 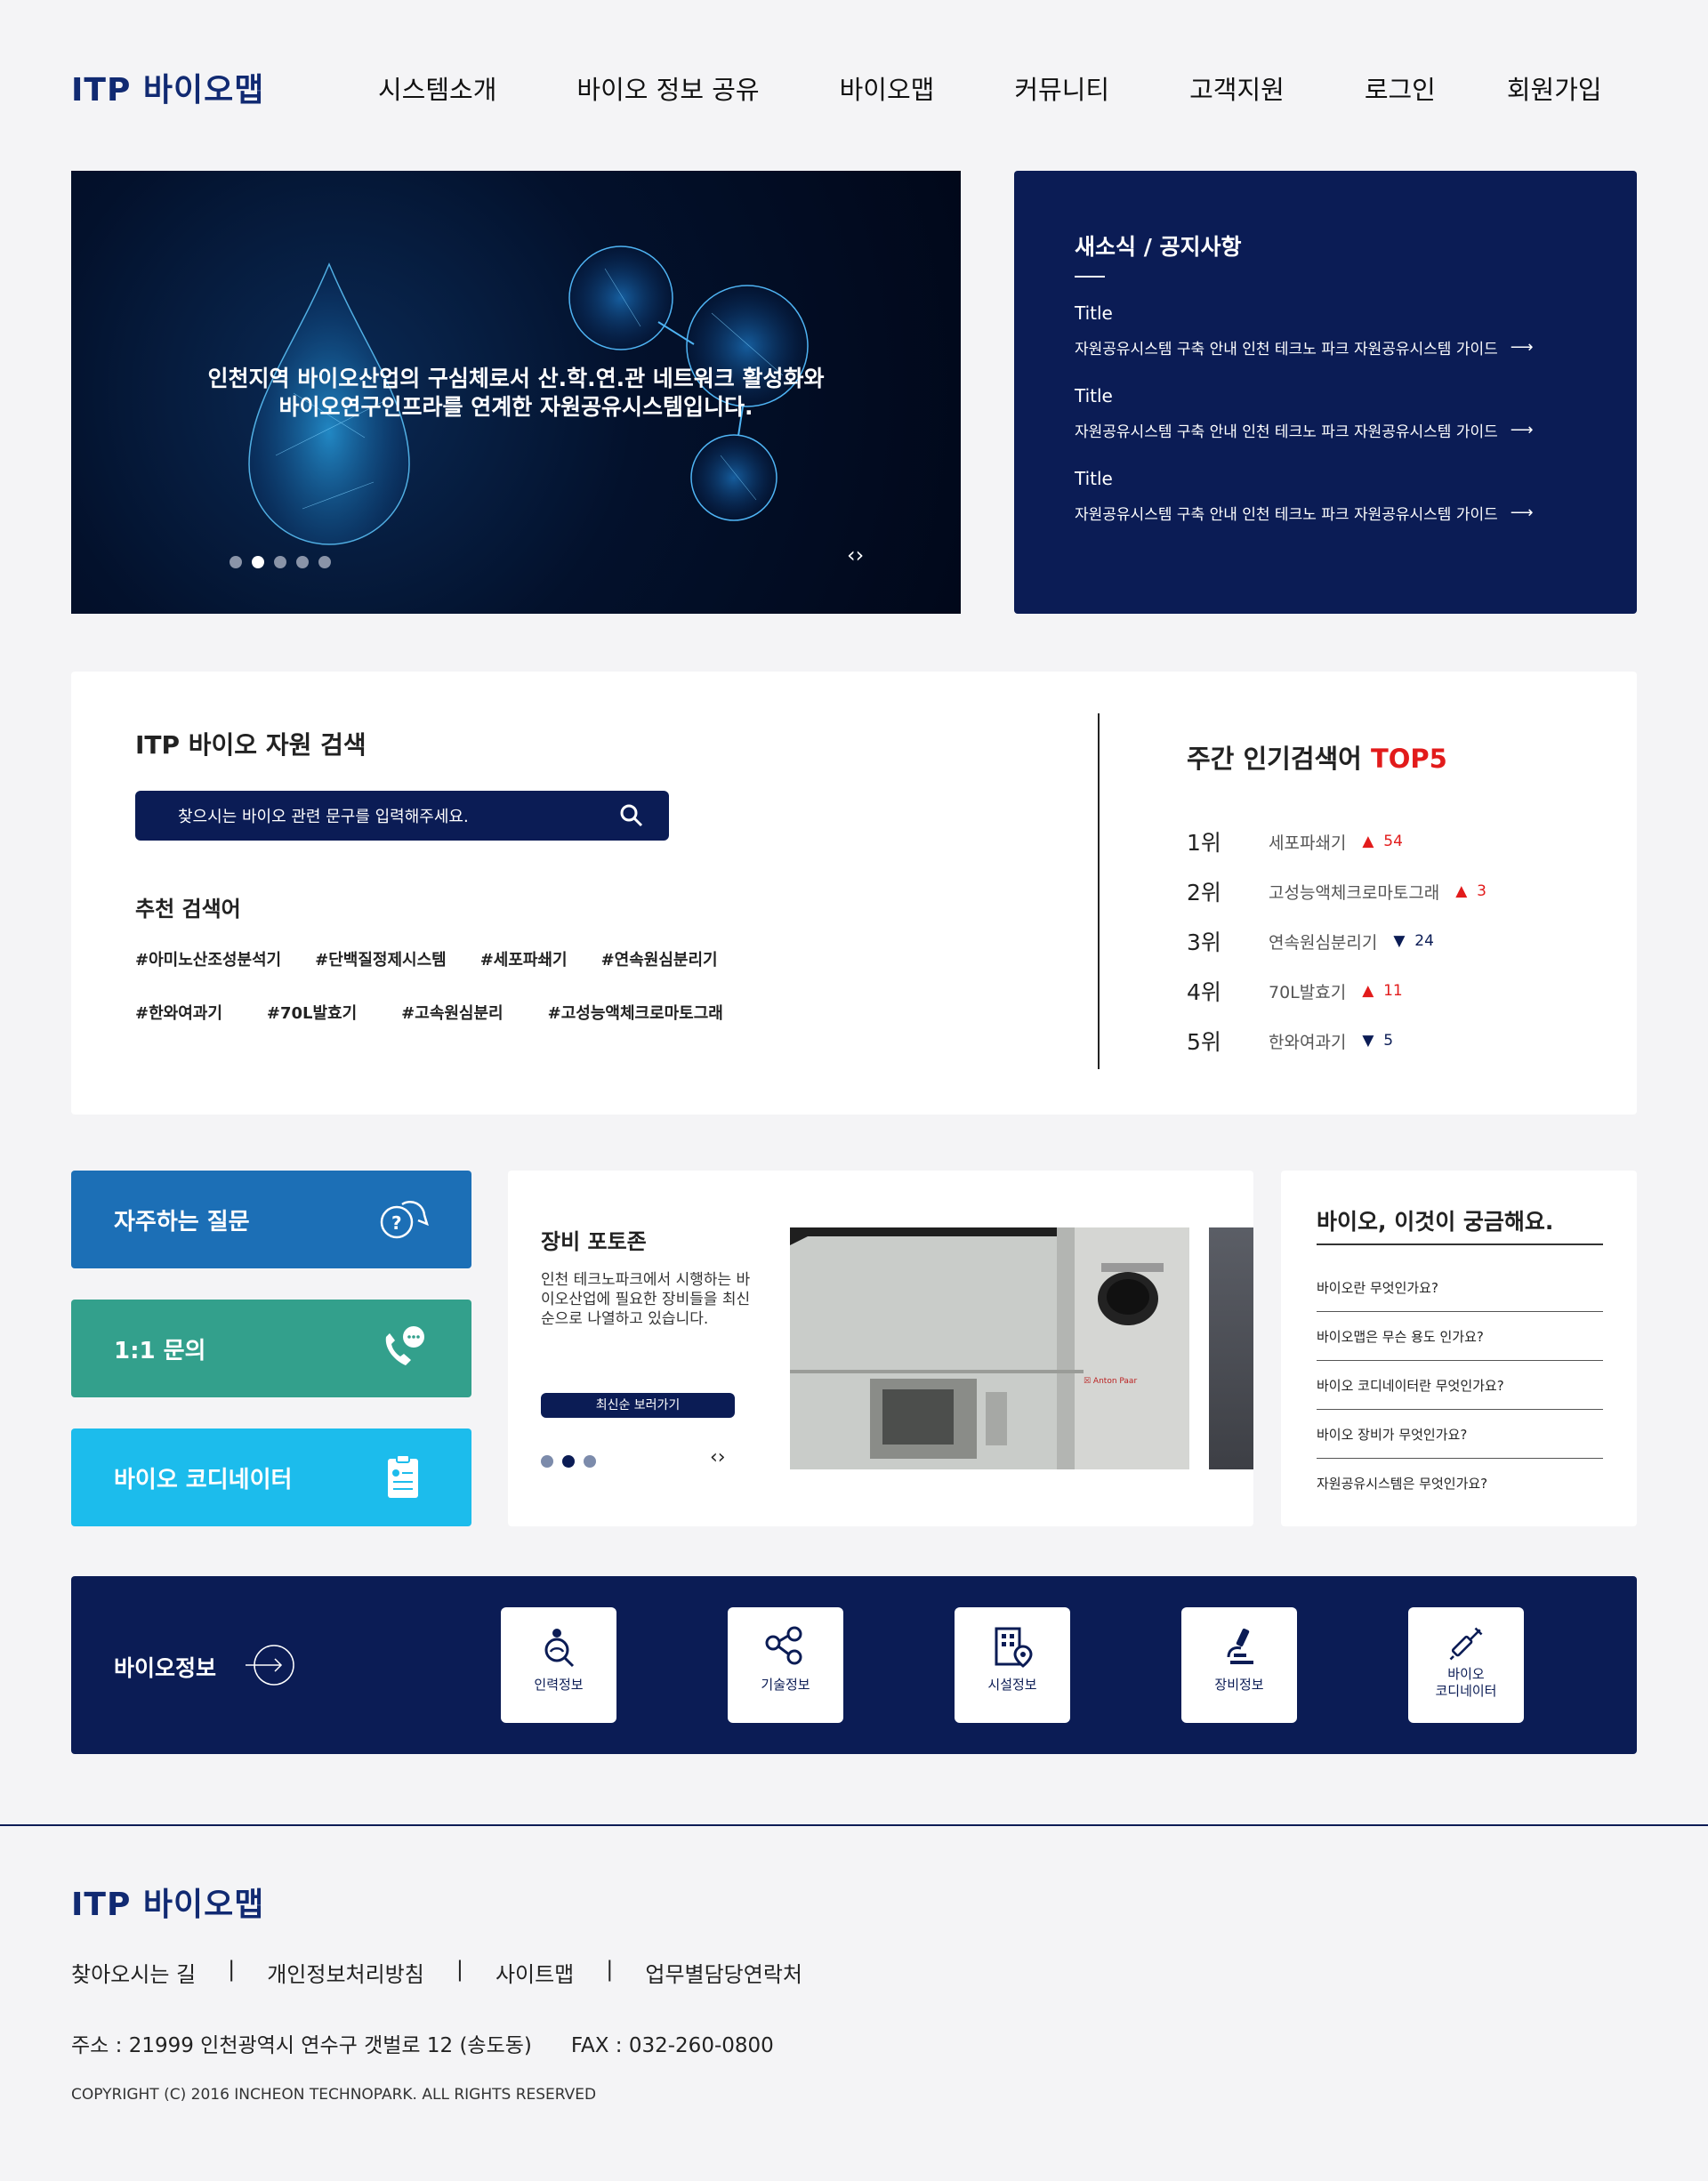 I want to click on rank-change: ▲ 11, so click(x=1382, y=991).